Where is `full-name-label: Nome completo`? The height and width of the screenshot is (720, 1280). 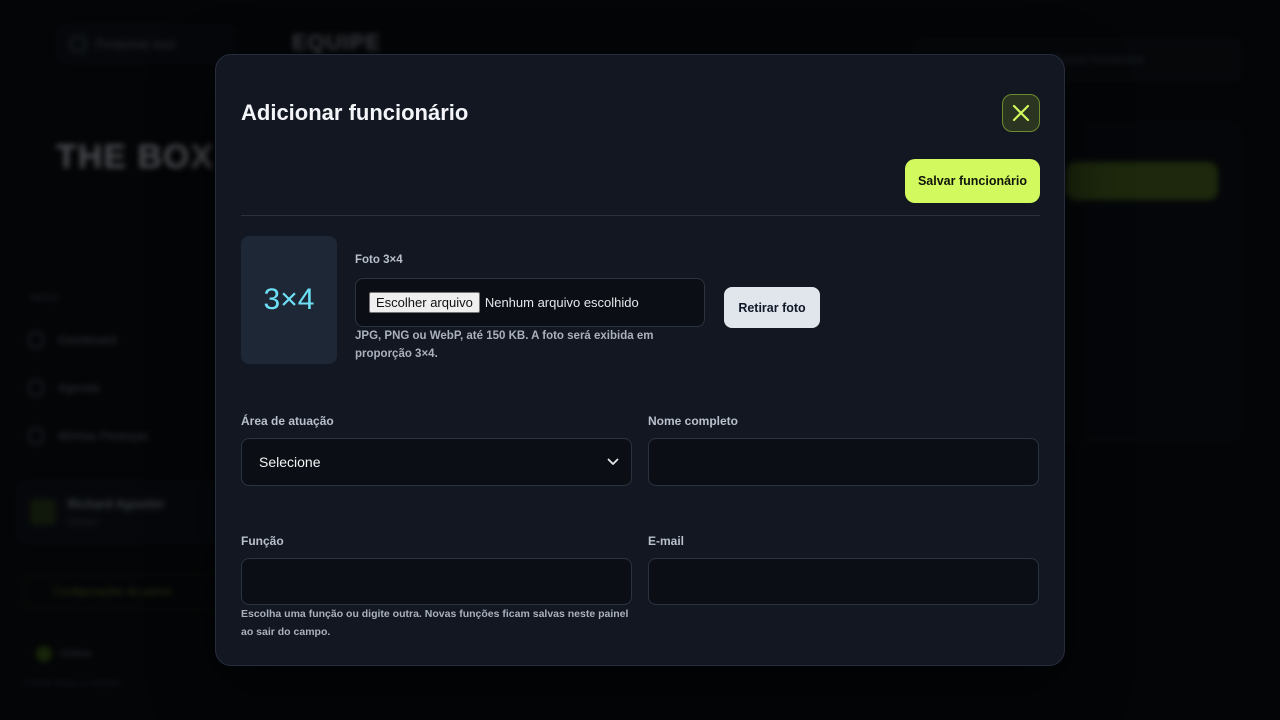
full-name-label: Nome completo is located at coordinates (693, 421).